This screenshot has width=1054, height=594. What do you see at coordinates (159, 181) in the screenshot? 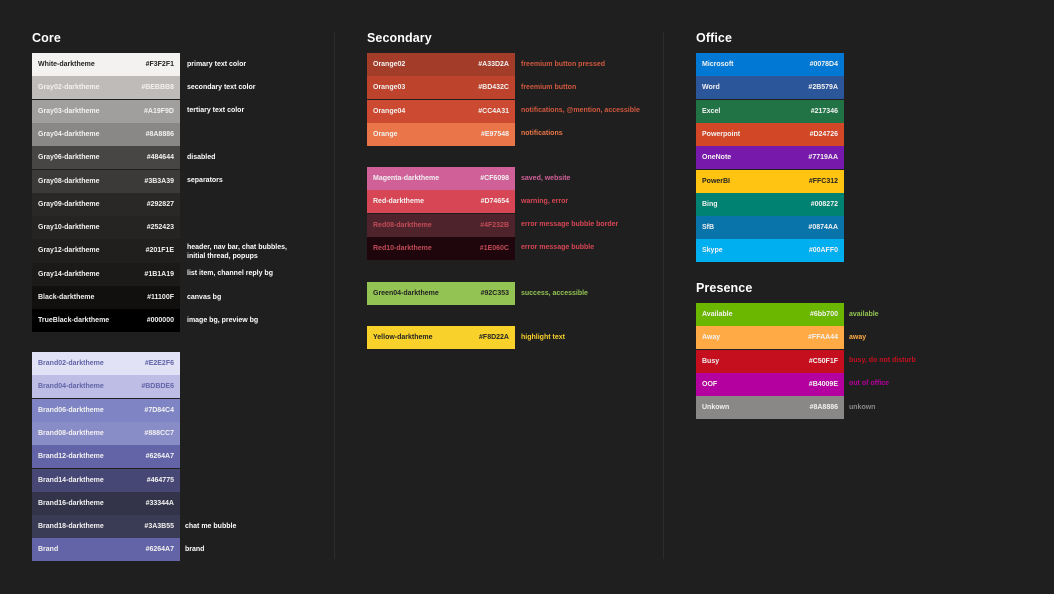
I see `swatch-hex: #3B3A39` at bounding box center [159, 181].